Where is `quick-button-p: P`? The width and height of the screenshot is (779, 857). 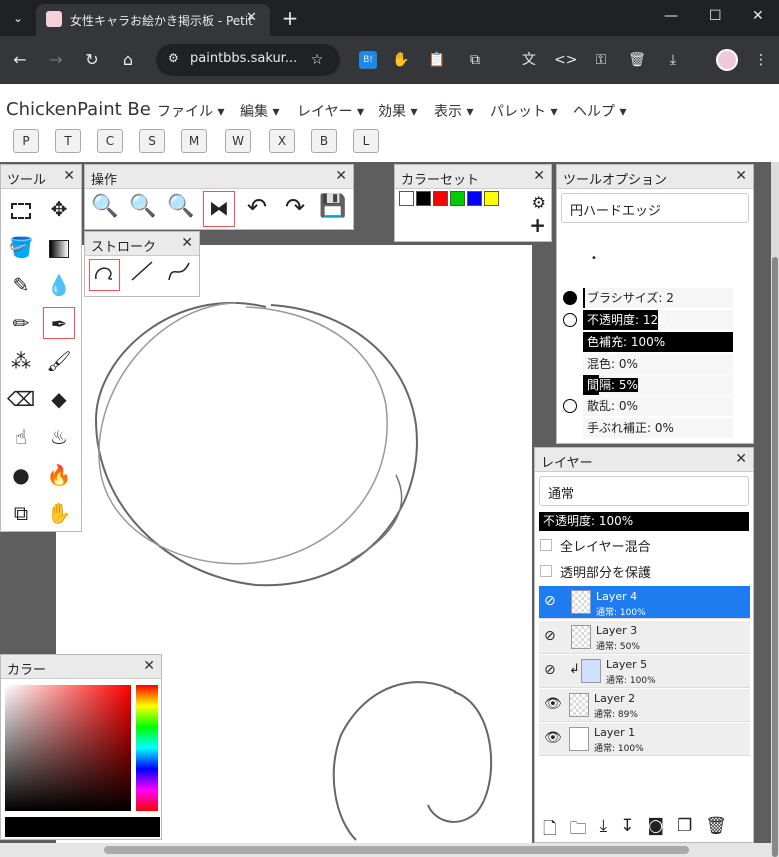 quick-button-p: P is located at coordinates (26, 141).